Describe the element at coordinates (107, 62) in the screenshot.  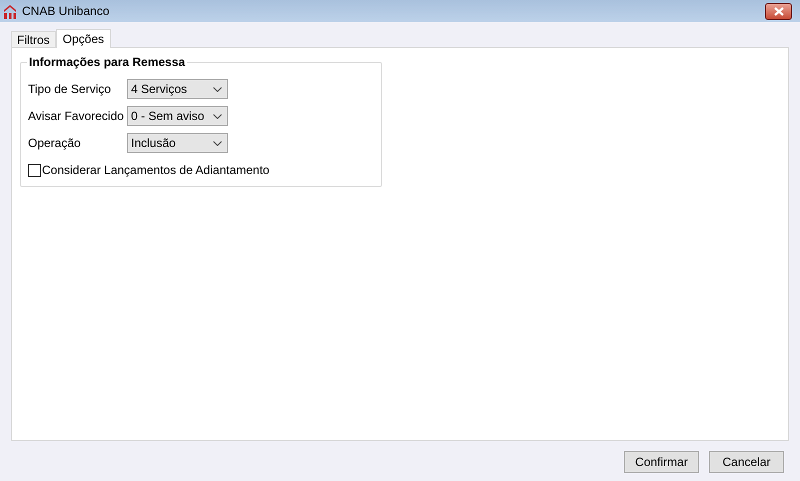
I see `group-title: Informações para Remessa` at that location.